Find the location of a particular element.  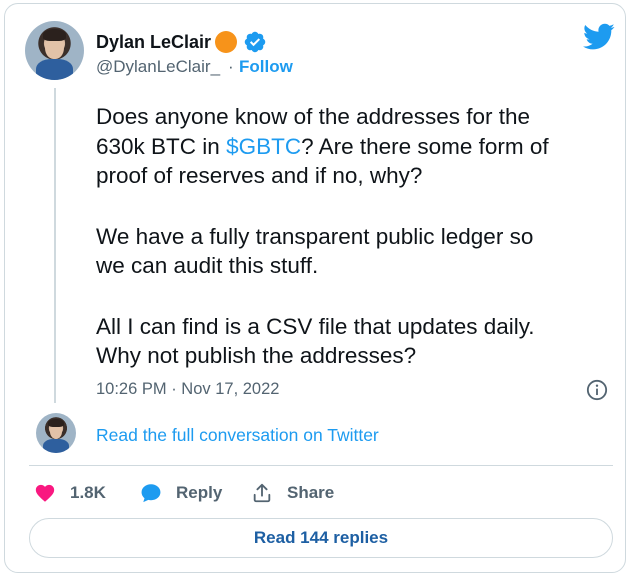

tweet-text-line: Why not publish the addresses? is located at coordinates (356, 356).